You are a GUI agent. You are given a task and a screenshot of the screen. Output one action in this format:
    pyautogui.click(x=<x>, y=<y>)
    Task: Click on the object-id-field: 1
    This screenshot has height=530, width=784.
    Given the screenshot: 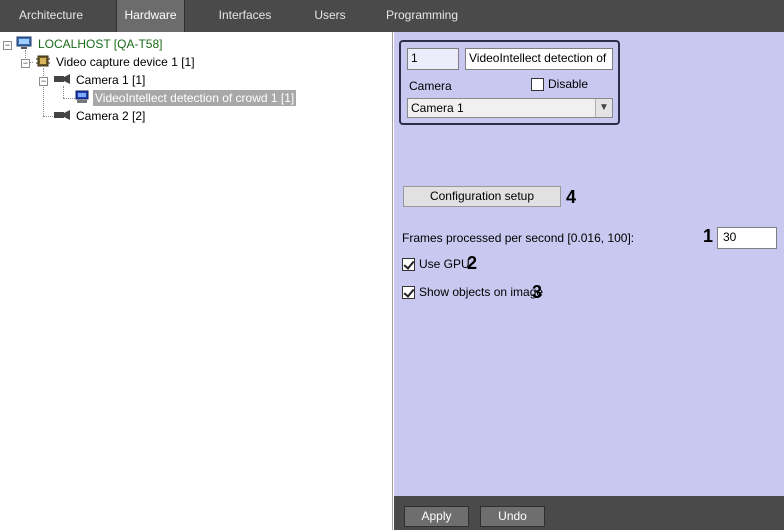 What is the action you would take?
    pyautogui.click(x=433, y=59)
    